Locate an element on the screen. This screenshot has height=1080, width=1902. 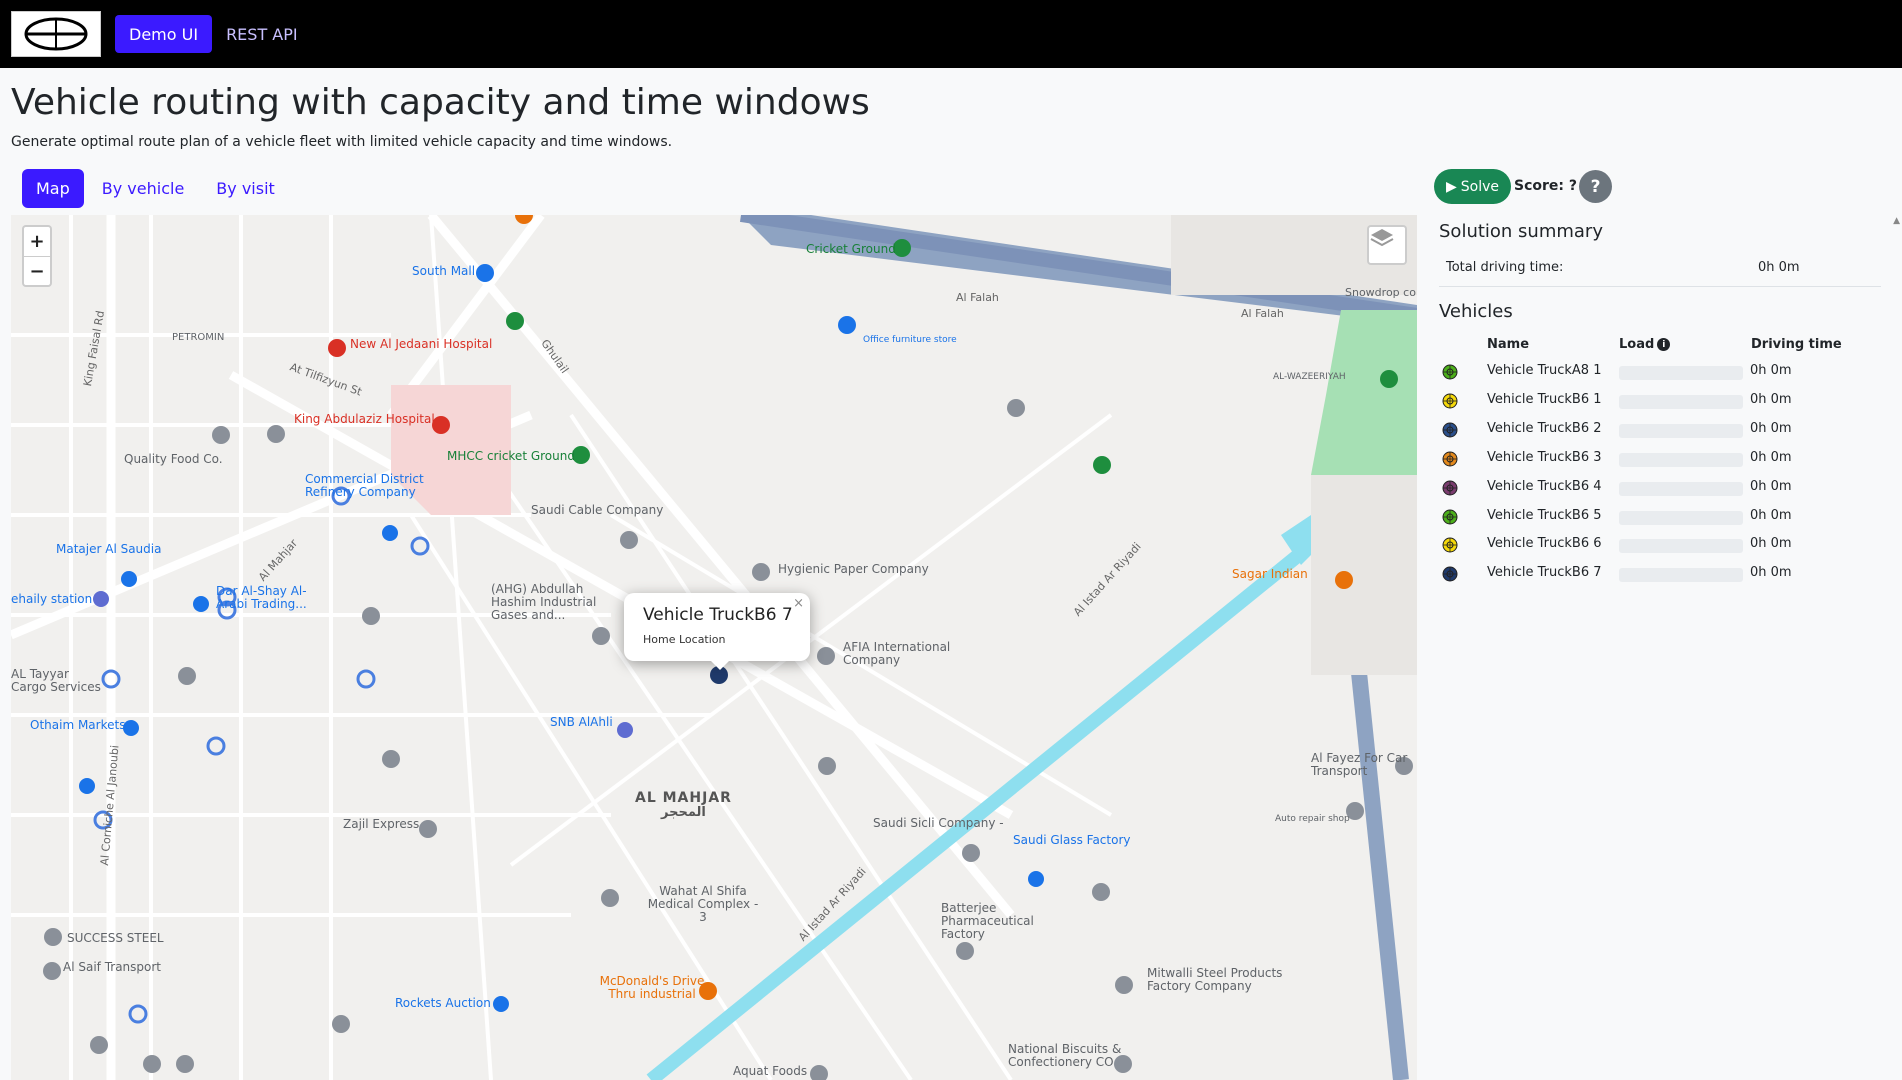
col-name-header: Name is located at coordinates (1508, 344).